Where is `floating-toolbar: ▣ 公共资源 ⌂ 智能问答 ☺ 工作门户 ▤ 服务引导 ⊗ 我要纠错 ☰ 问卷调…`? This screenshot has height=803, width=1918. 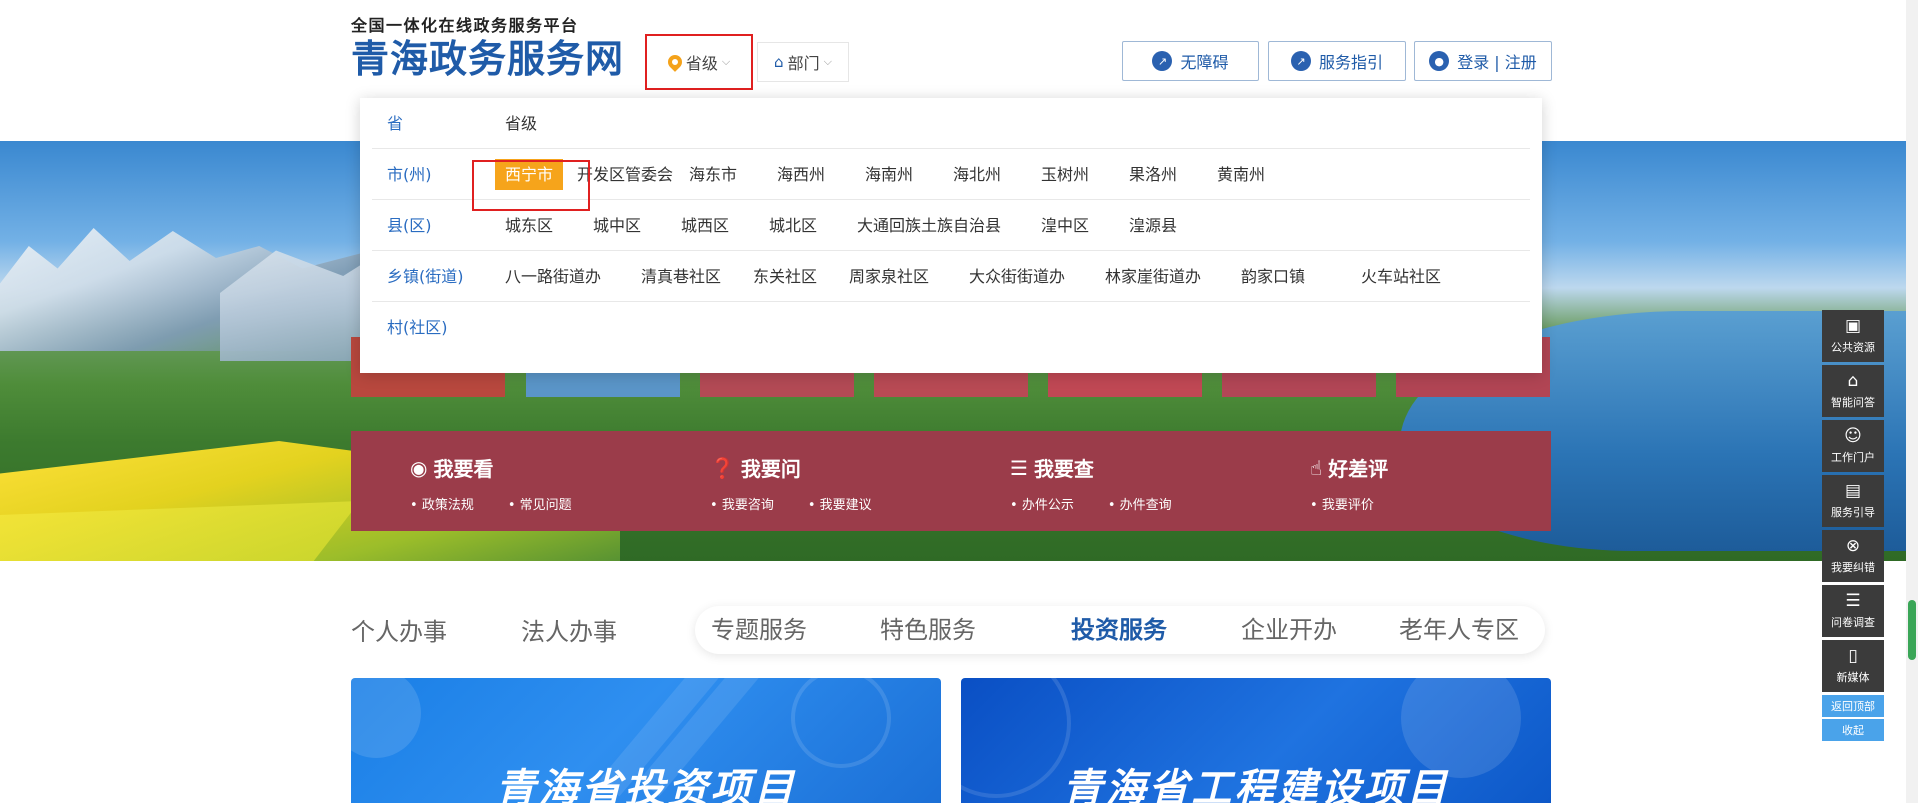
floating-toolbar: ▣ 公共资源 ⌂ 智能问答 ☺ 工作门户 ▤ 服务引导 ⊗ 我要纠错 ☰ 问卷调… is located at coordinates (1853, 526).